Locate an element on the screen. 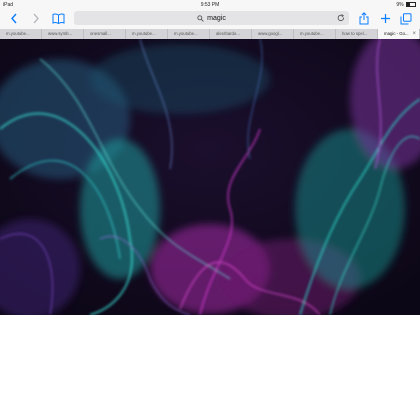  bookmarks-button is located at coordinates (58, 18).